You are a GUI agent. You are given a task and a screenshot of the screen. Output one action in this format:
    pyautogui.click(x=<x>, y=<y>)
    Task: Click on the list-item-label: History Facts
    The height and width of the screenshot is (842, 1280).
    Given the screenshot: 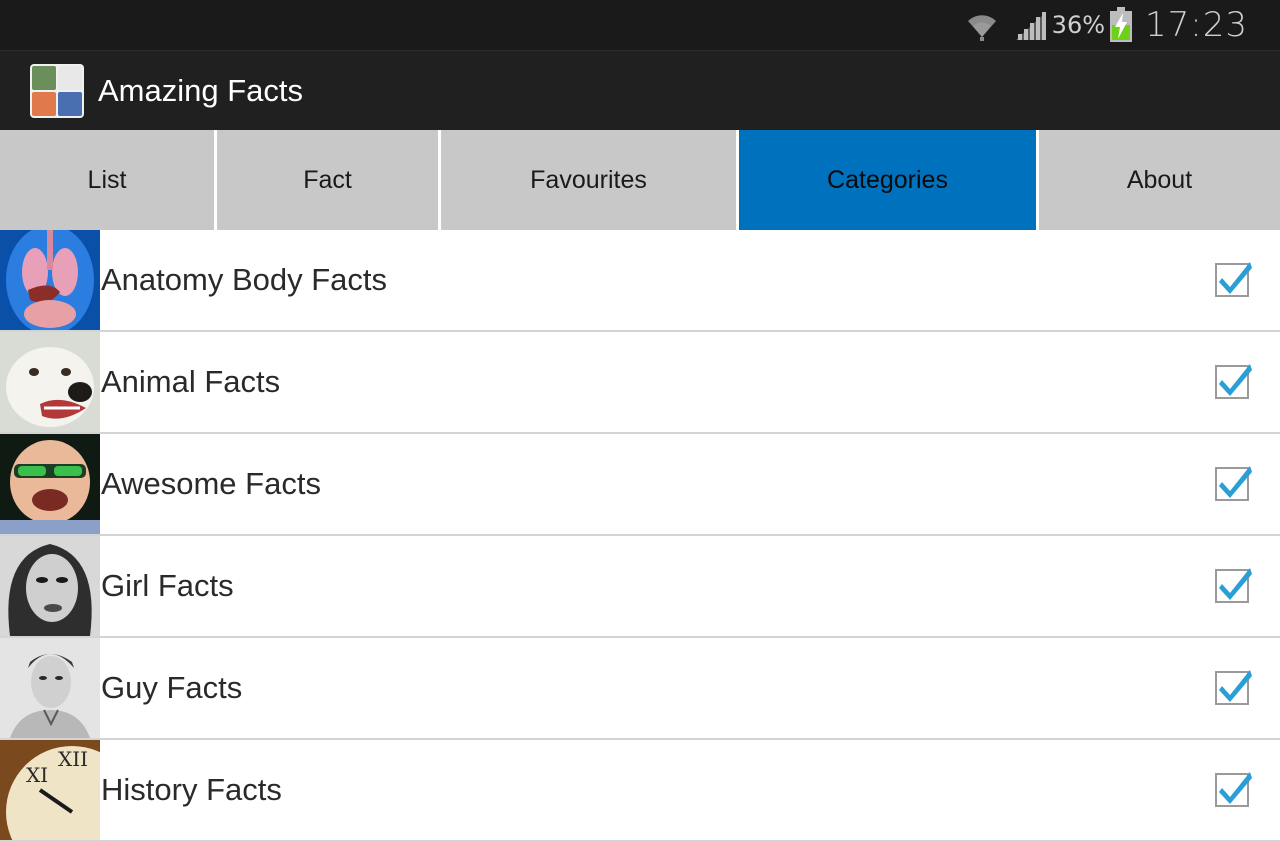 What is the action you would take?
    pyautogui.click(x=191, y=789)
    